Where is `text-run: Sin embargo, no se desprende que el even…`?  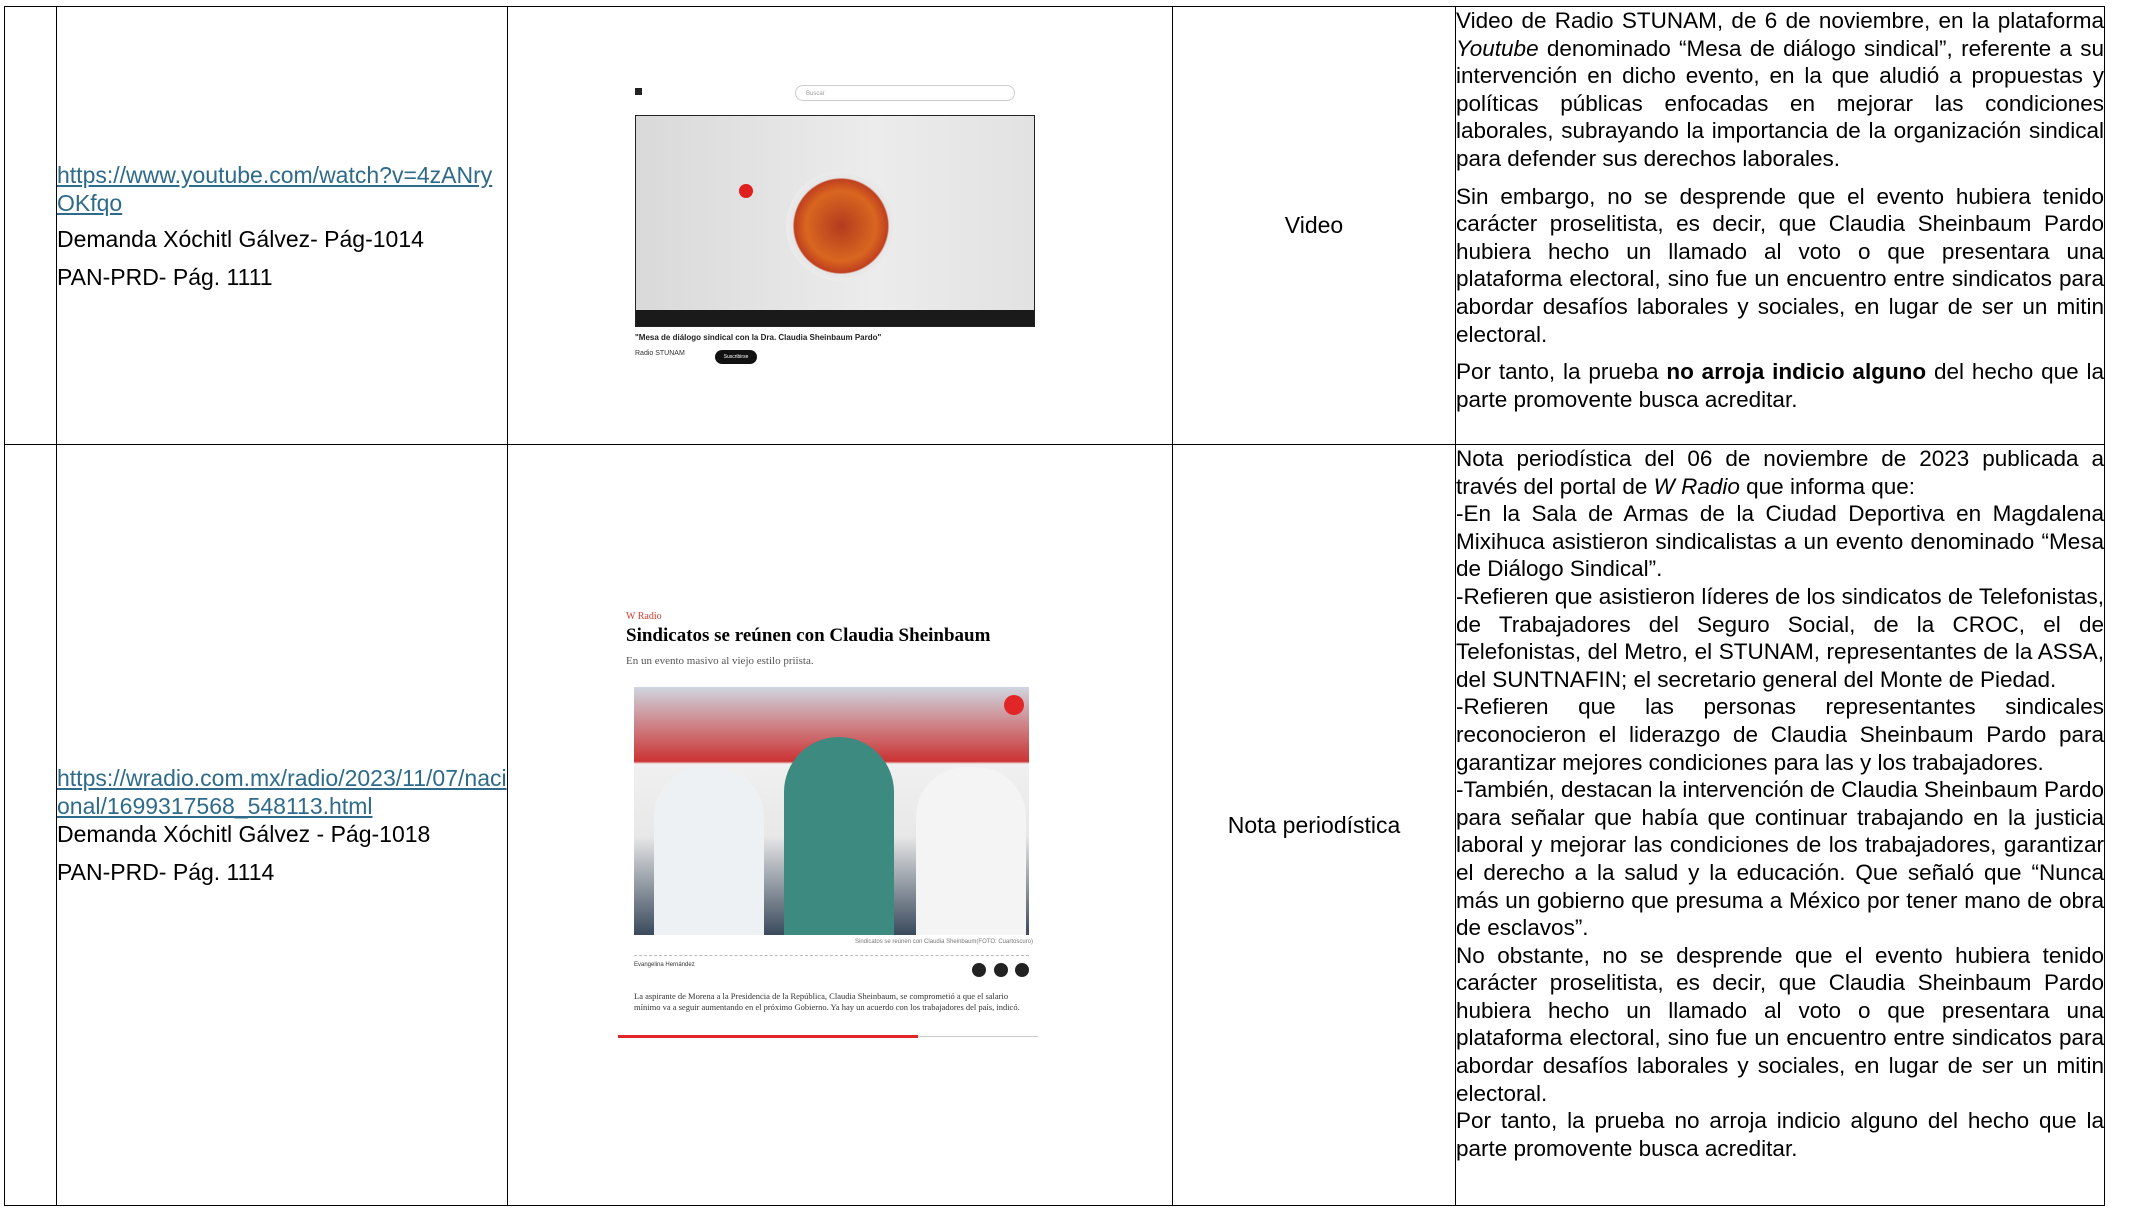 text-run: Sin embargo, no se desprende que el even… is located at coordinates (1780, 265).